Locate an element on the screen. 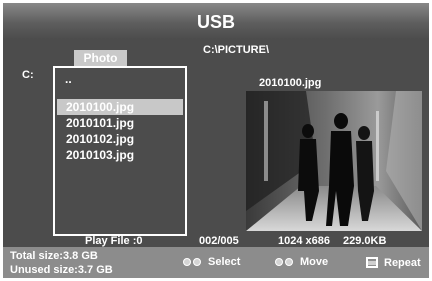 This screenshot has height=281, width=432. file-item: 2010100.jpg is located at coordinates (120, 107).